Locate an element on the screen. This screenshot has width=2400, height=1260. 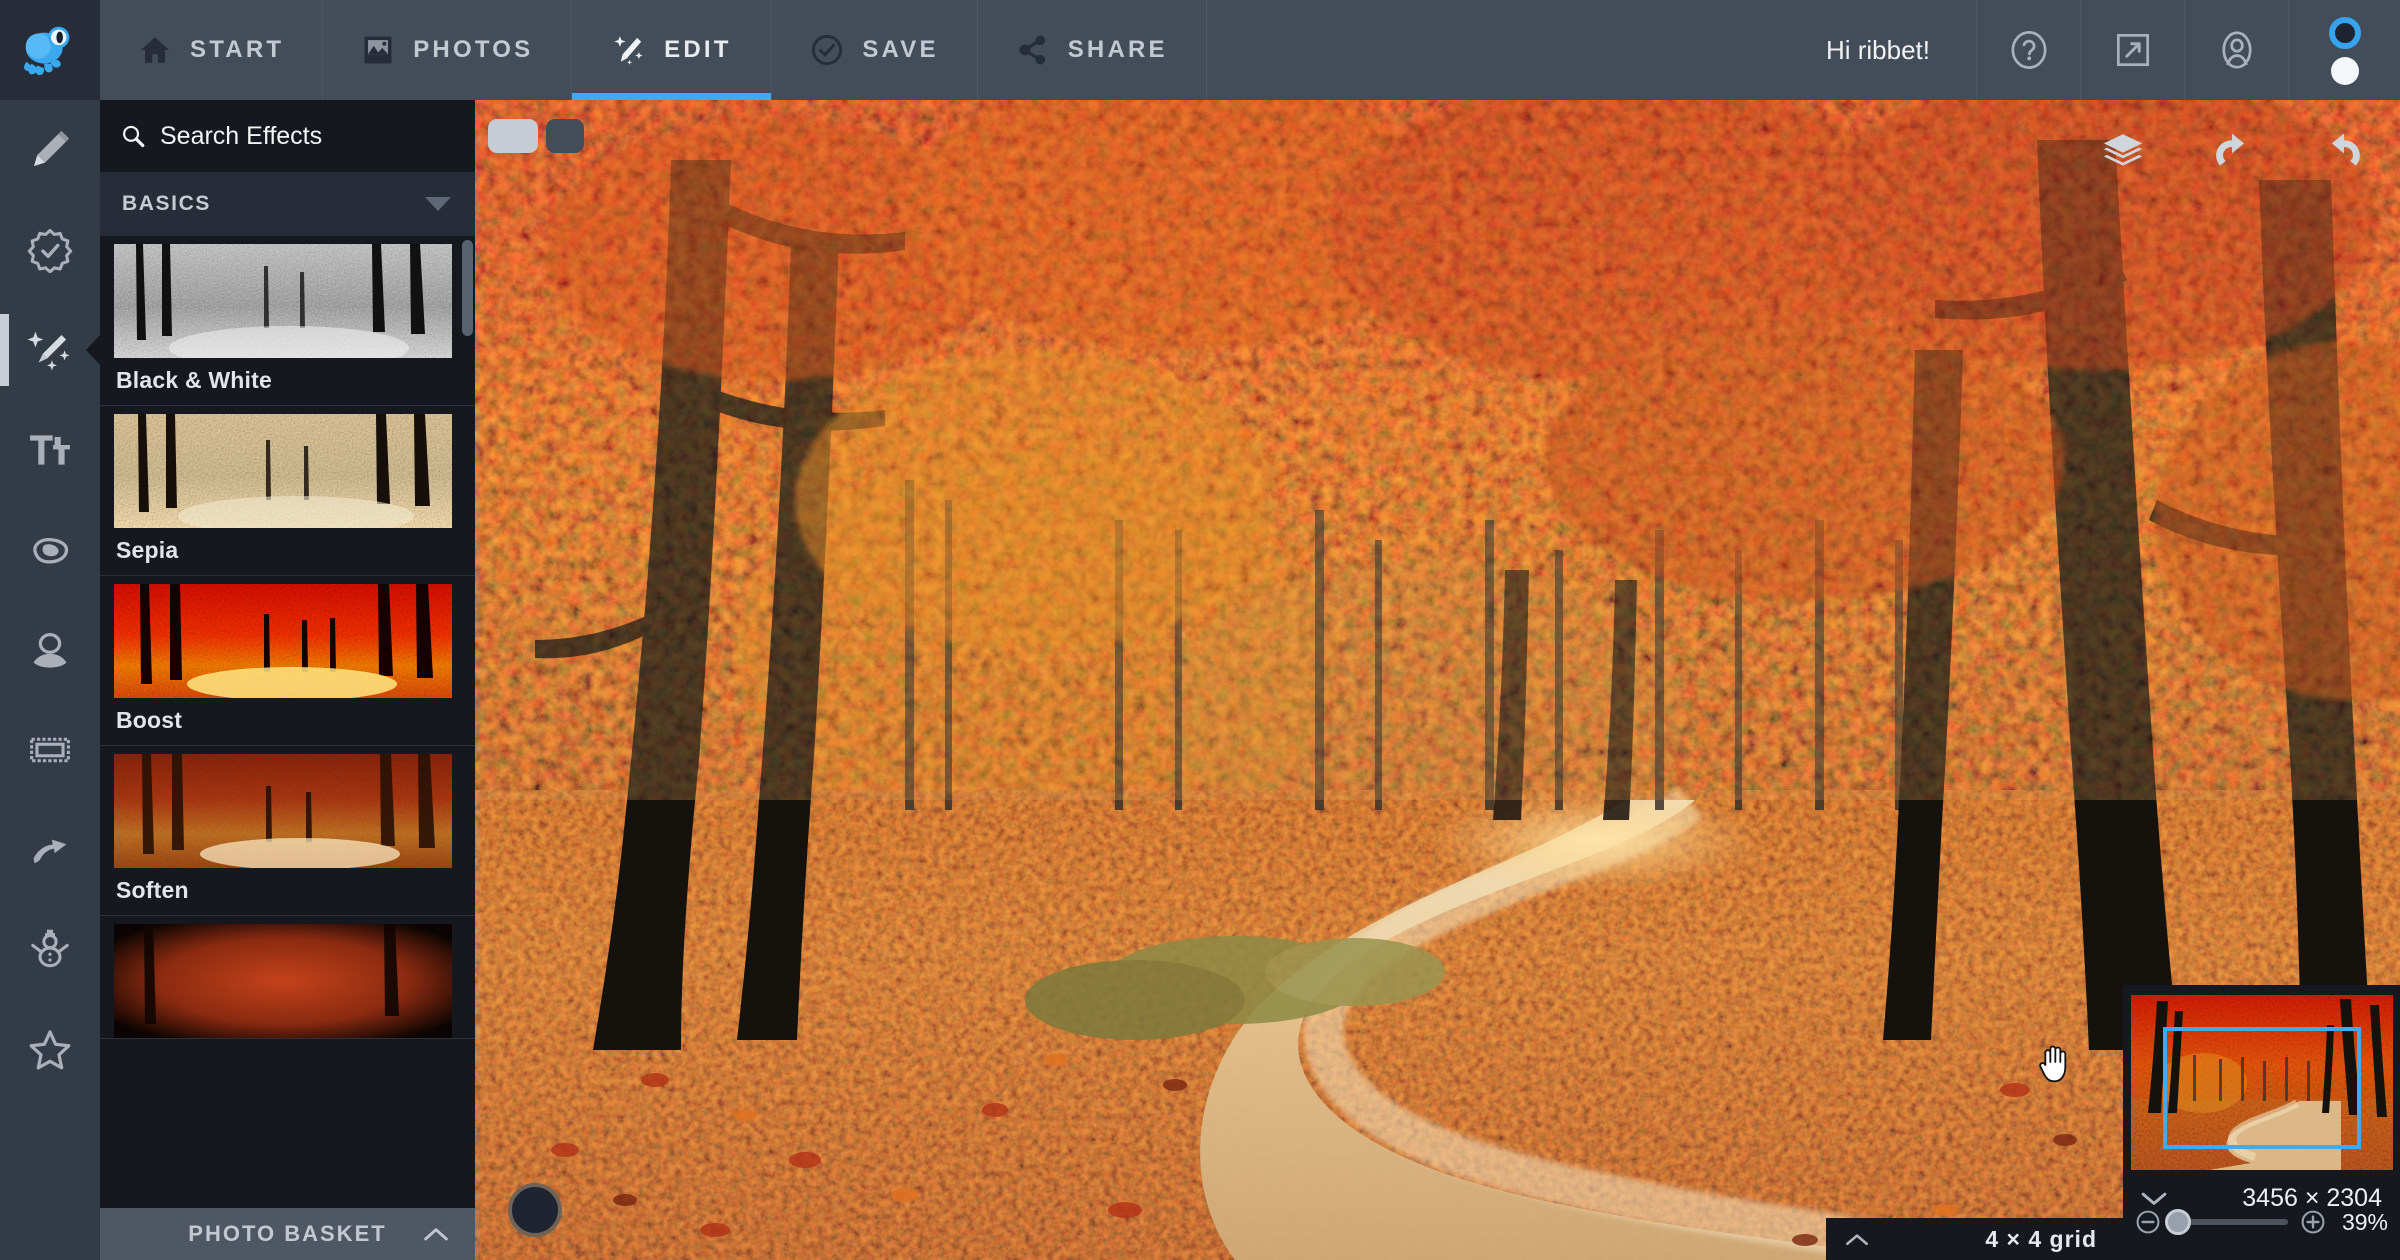
frame-icon is located at coordinates (50, 750).